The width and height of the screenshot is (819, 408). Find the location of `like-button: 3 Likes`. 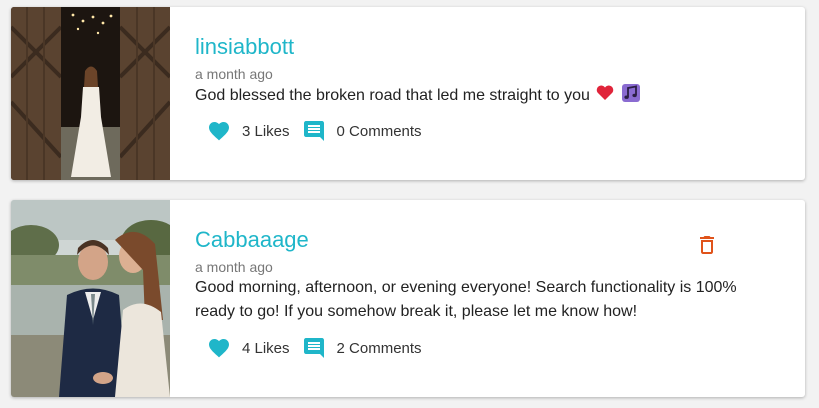

like-button: 3 Likes is located at coordinates (248, 131).